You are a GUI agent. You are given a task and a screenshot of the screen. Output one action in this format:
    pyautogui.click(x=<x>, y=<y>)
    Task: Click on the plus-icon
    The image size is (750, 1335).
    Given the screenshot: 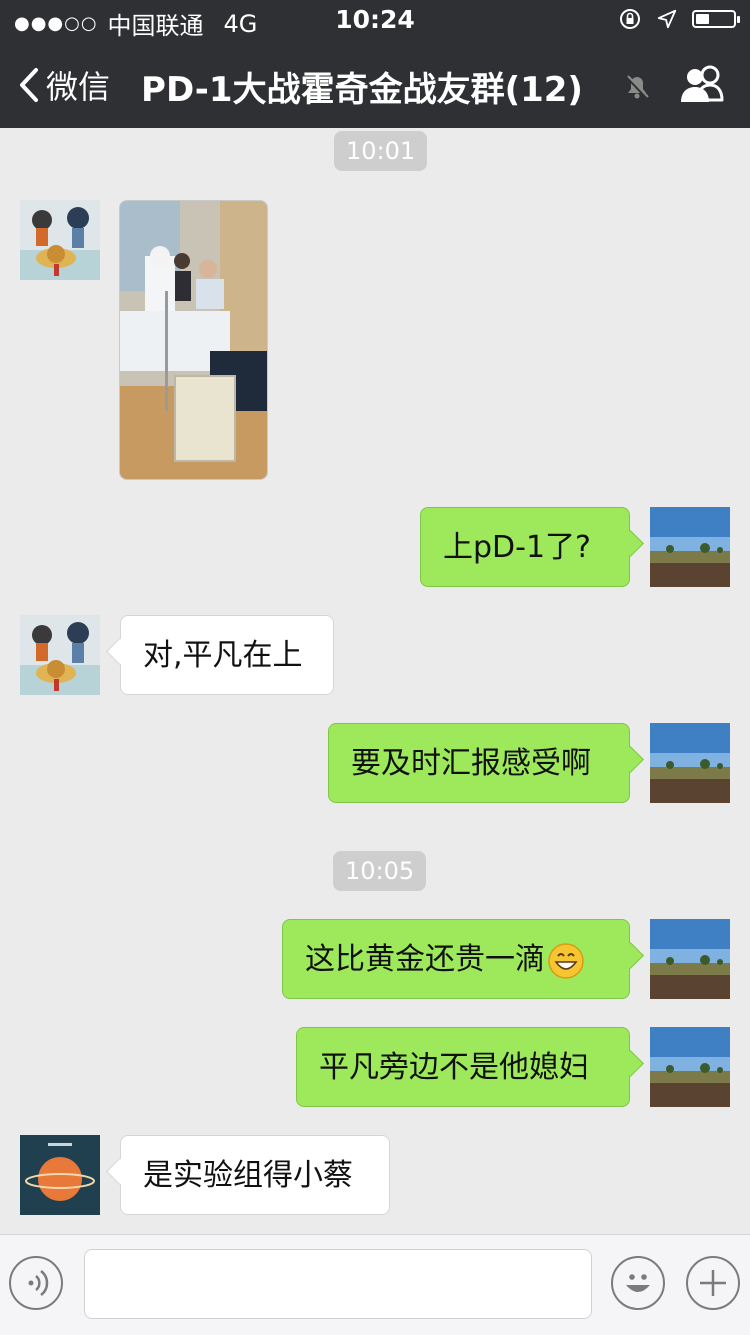 What is the action you would take?
    pyautogui.click(x=713, y=1283)
    